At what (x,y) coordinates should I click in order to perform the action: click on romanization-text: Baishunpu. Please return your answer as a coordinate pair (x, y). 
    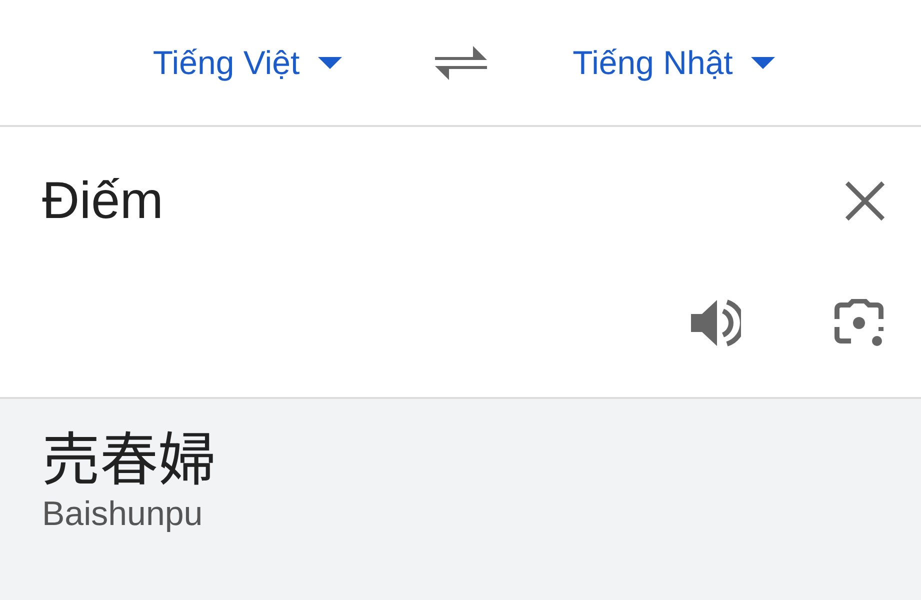
    Looking at the image, I should click on (122, 514).